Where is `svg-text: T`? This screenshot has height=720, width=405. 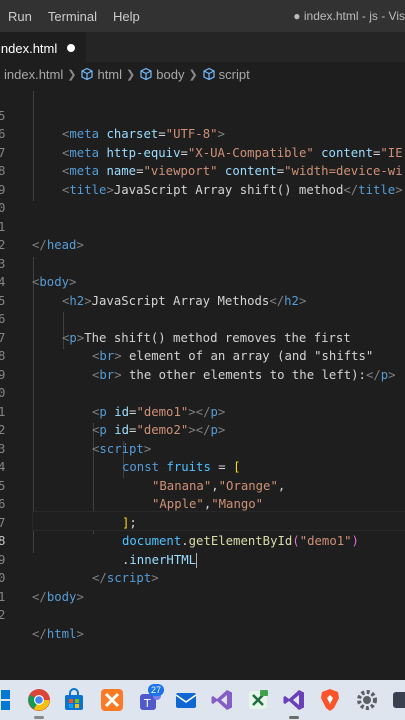 svg-text: T is located at coordinates (147, 703).